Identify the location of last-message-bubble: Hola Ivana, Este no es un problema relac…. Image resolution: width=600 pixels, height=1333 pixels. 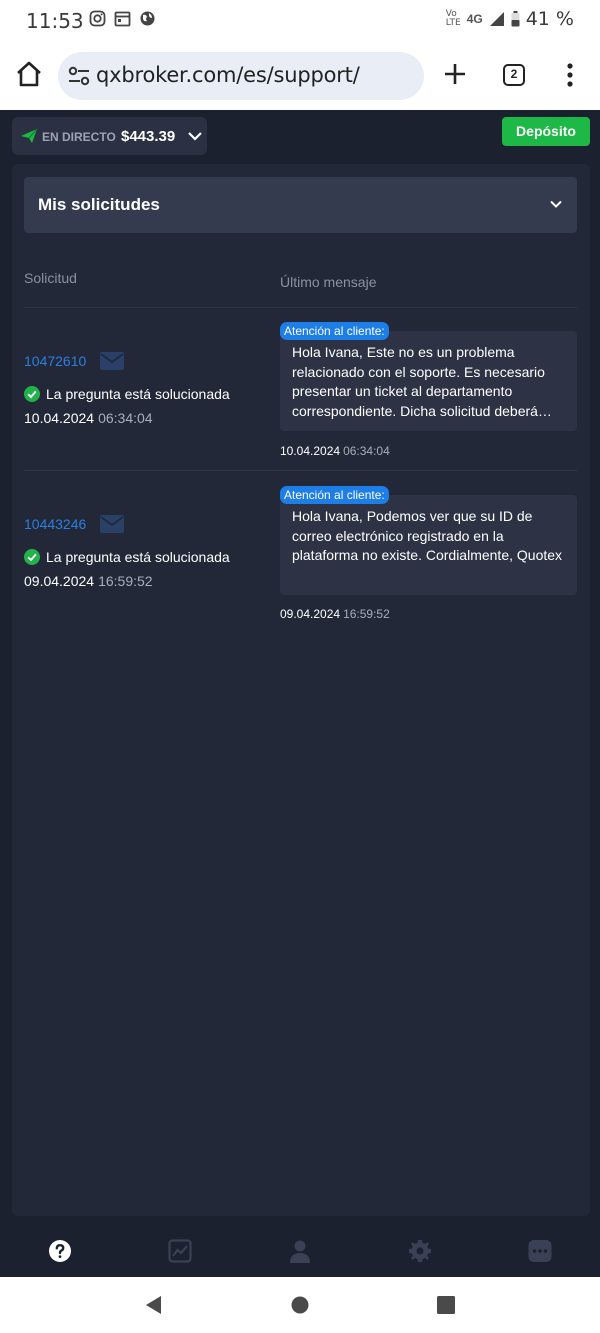
(428, 381).